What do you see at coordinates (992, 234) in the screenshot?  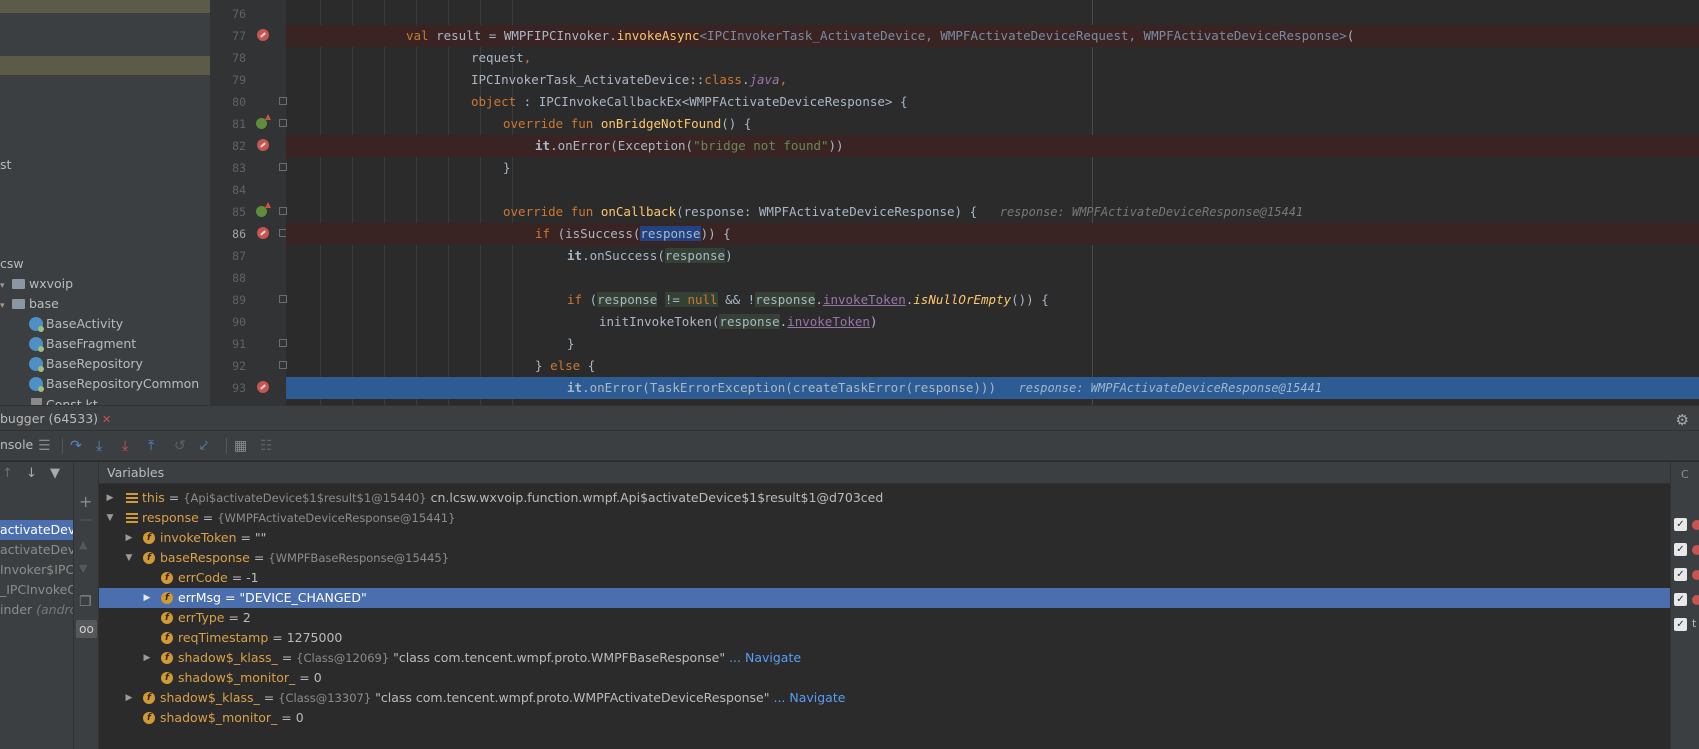 I see `code-line: if (isSuccess(response)) {` at bounding box center [992, 234].